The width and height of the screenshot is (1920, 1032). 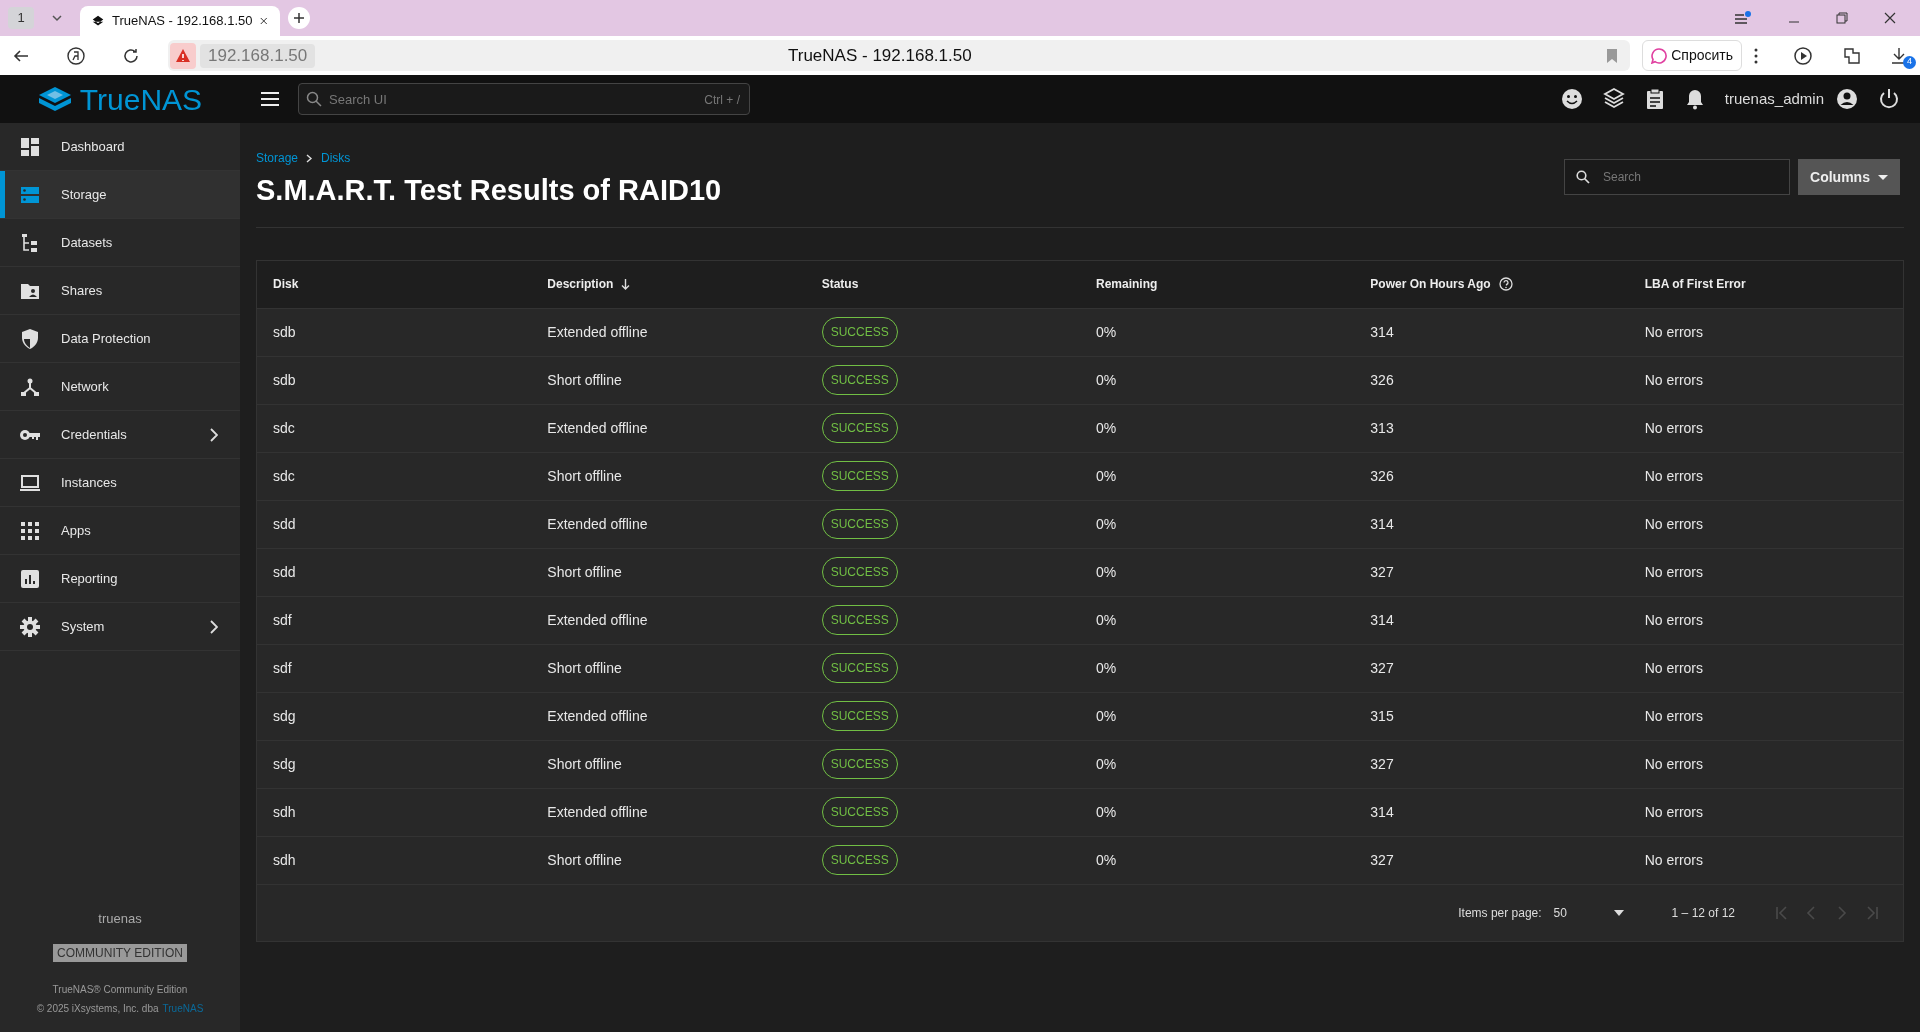 I want to click on table-cell: sdc, so click(x=284, y=428).